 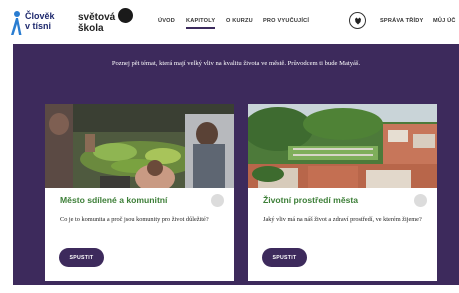 I want to click on nav-muj-ucet: MŮJ ÚČ, so click(x=444, y=21).